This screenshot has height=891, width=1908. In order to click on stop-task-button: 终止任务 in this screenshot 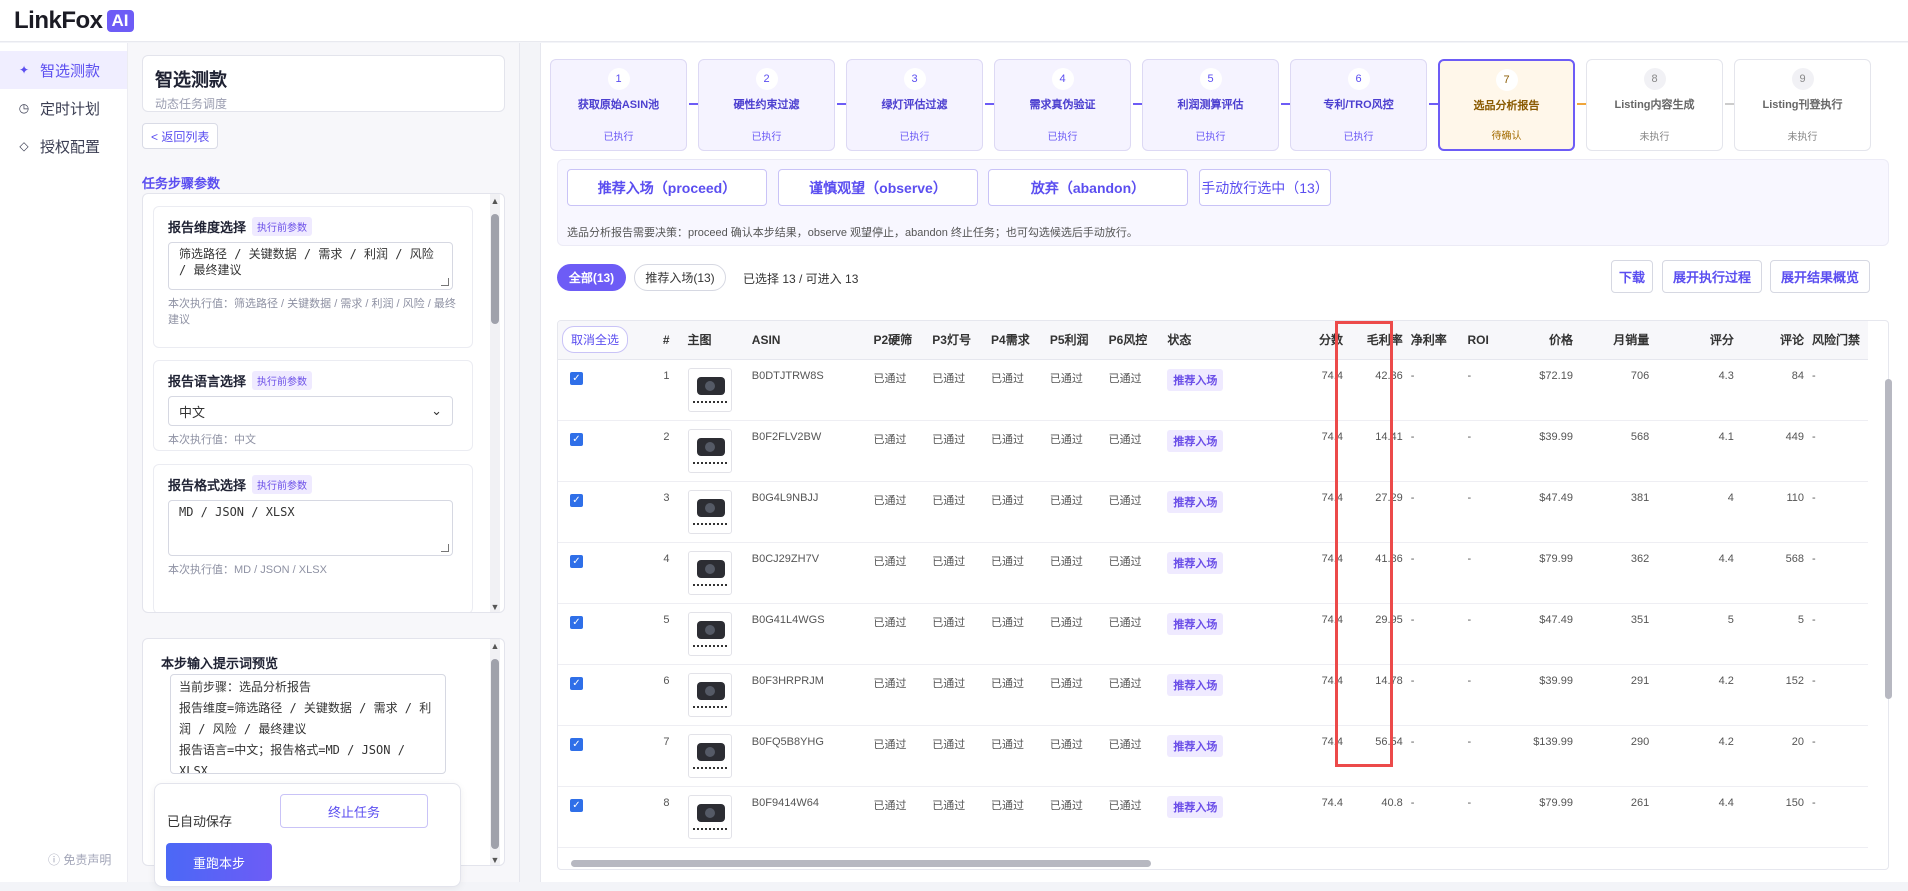, I will do `click(354, 811)`.